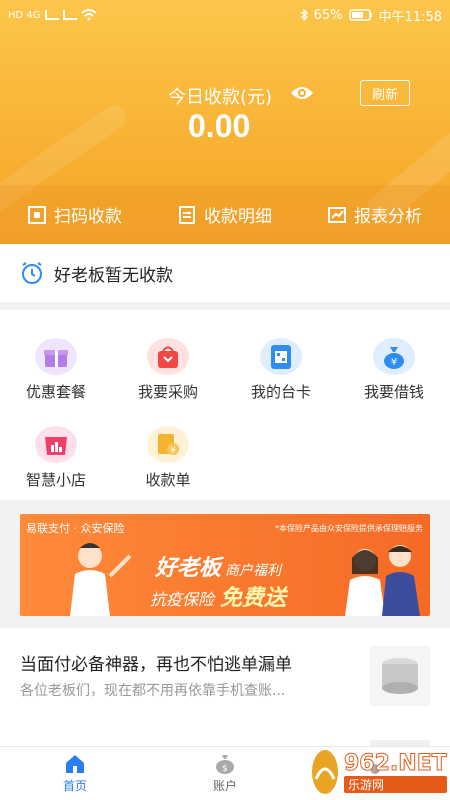 The height and width of the screenshot is (800, 450). I want to click on watermark-top: 962.NET, so click(396, 764).